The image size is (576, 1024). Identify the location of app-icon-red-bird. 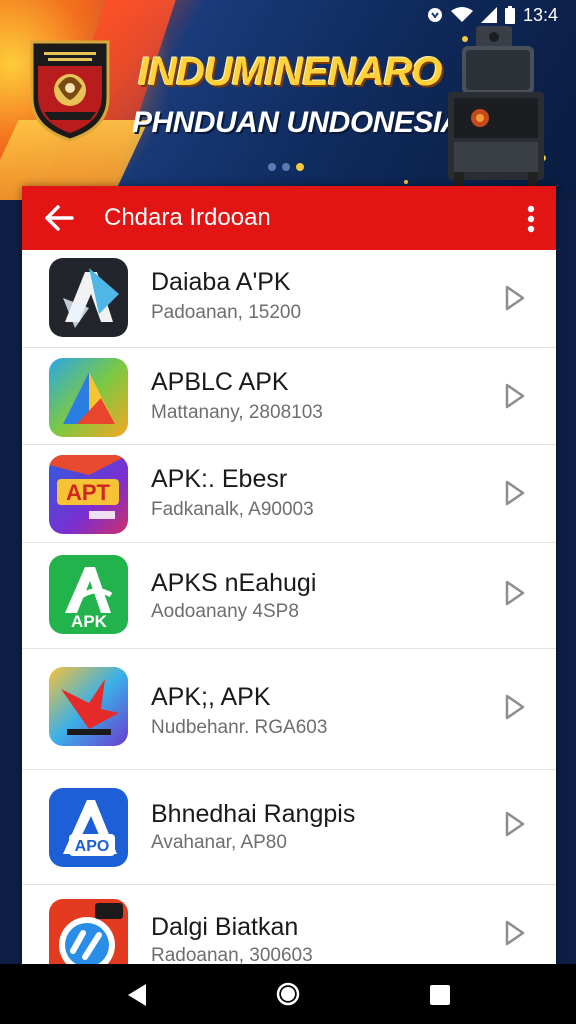
(88, 706).